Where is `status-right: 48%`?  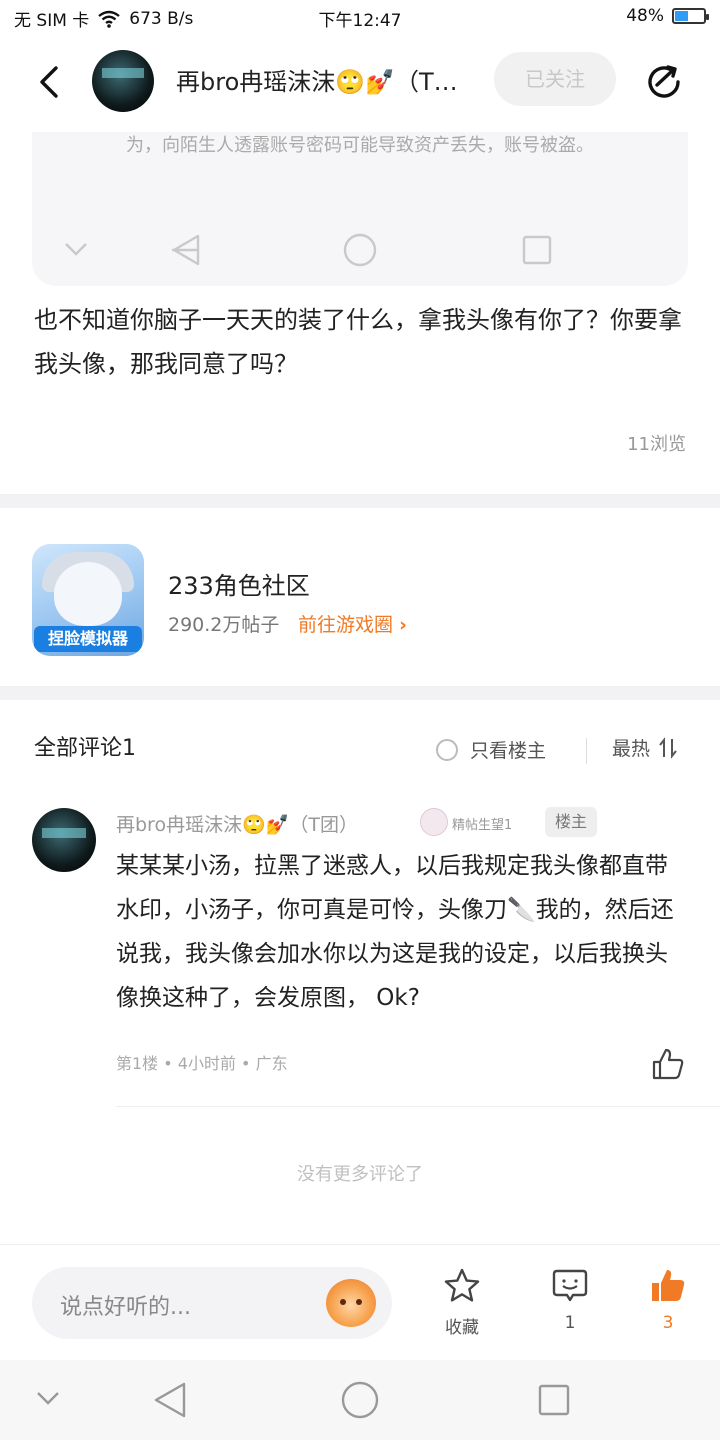 status-right: 48% is located at coordinates (667, 16).